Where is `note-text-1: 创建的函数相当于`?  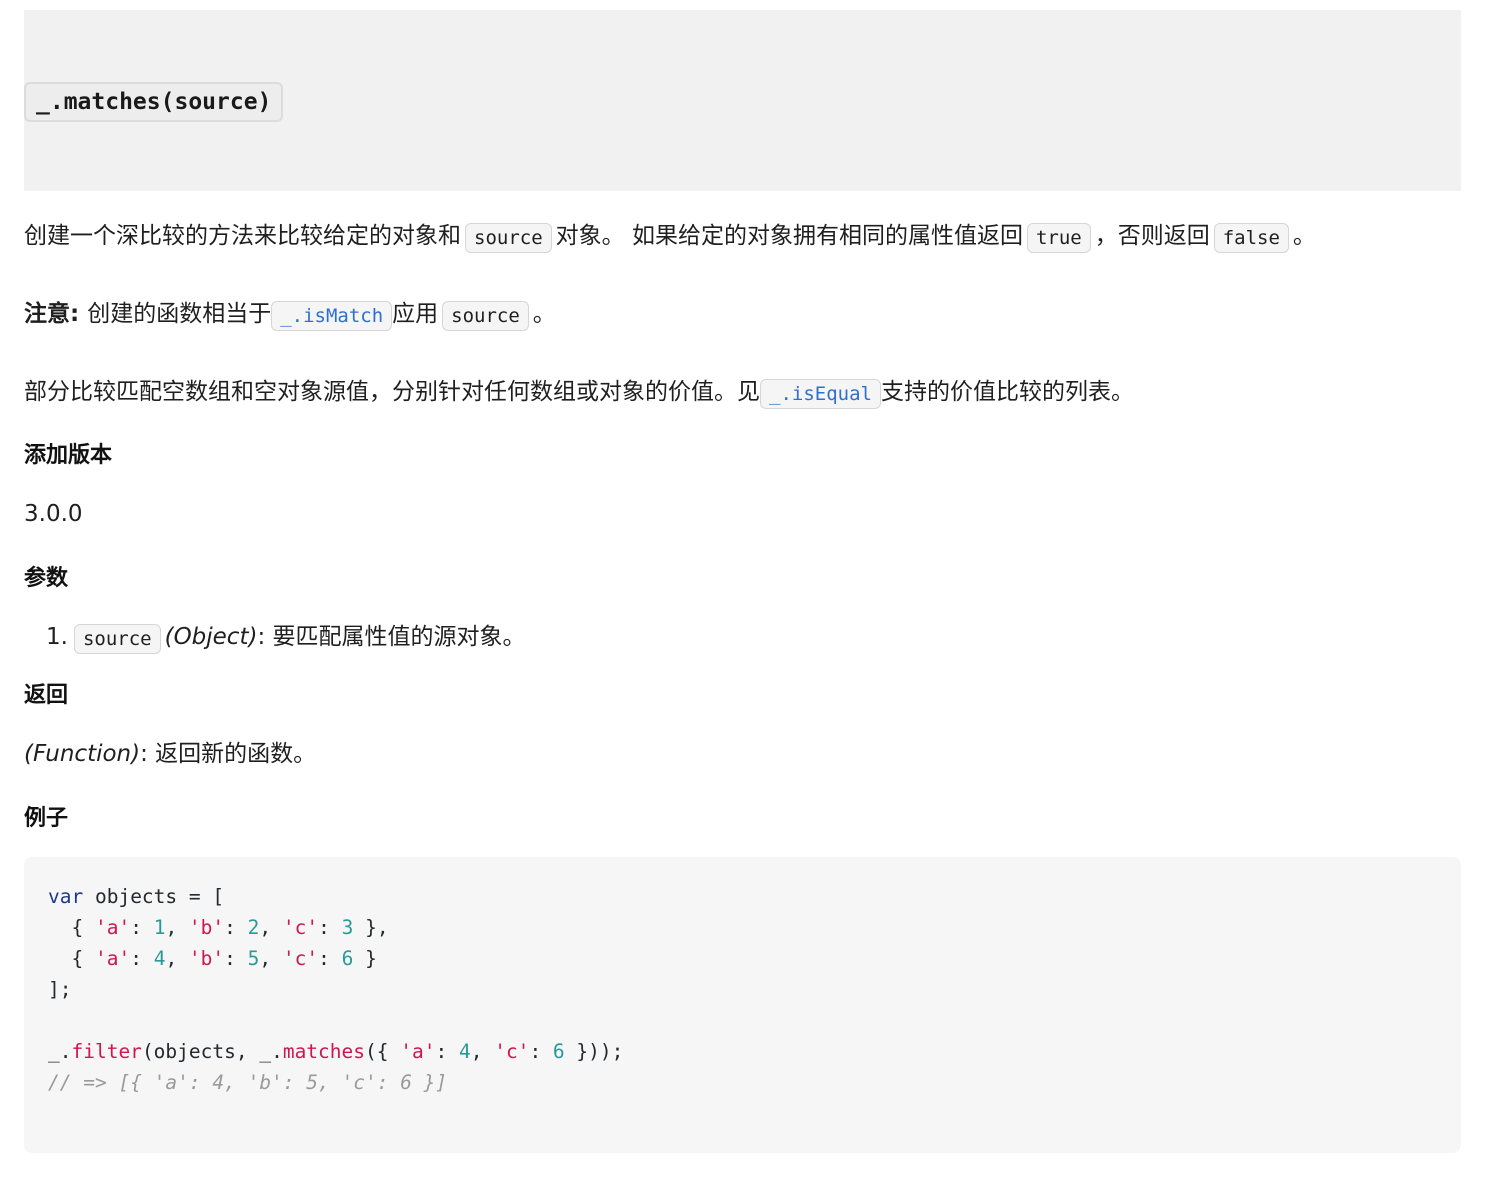 note-text-1: 创建的函数相当于 is located at coordinates (179, 314).